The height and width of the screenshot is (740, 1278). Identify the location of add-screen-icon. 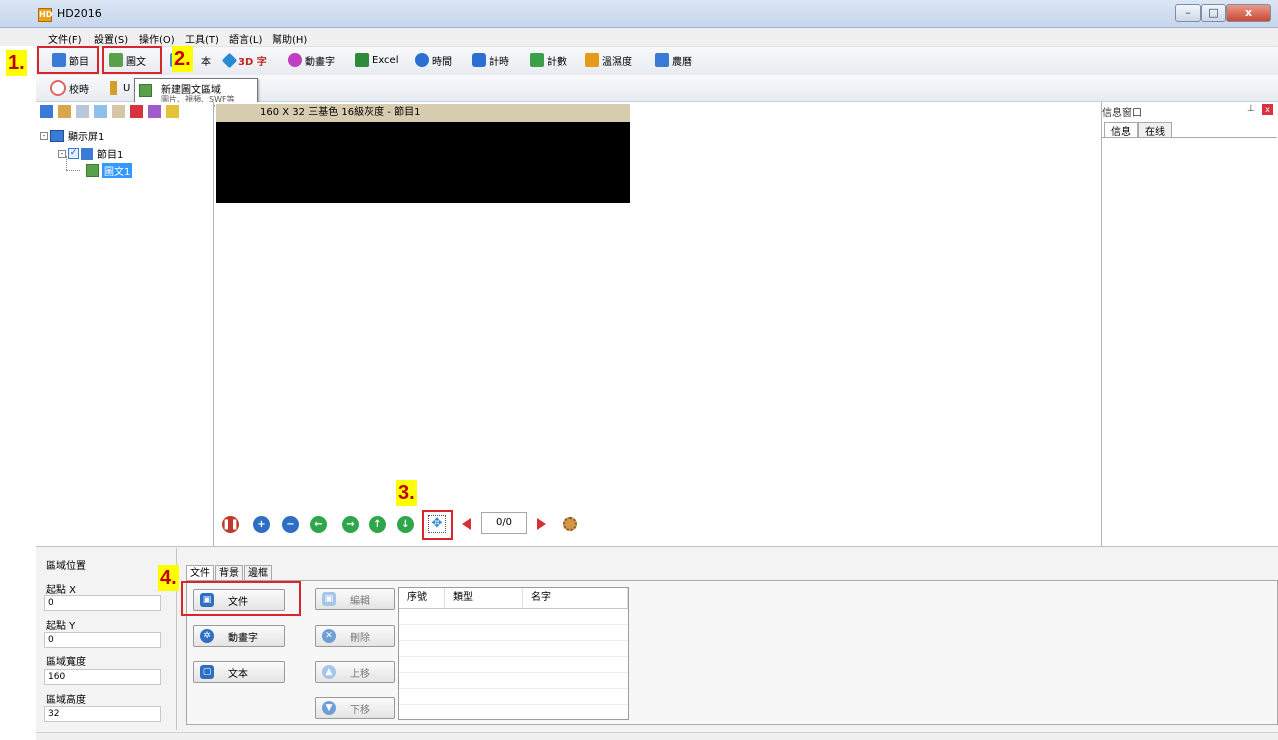
(46, 111).